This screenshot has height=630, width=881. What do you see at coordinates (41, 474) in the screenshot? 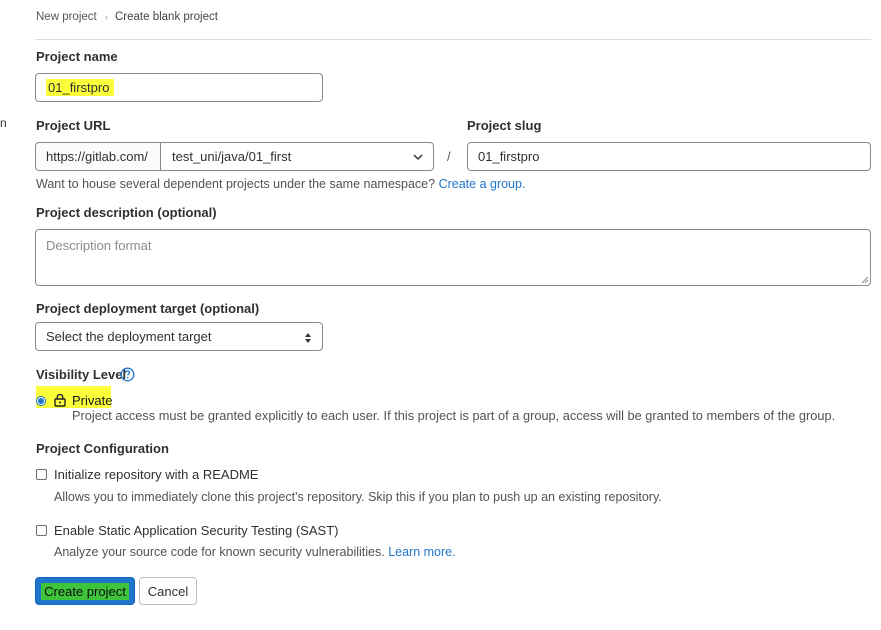
I see `readme-checkbox` at bounding box center [41, 474].